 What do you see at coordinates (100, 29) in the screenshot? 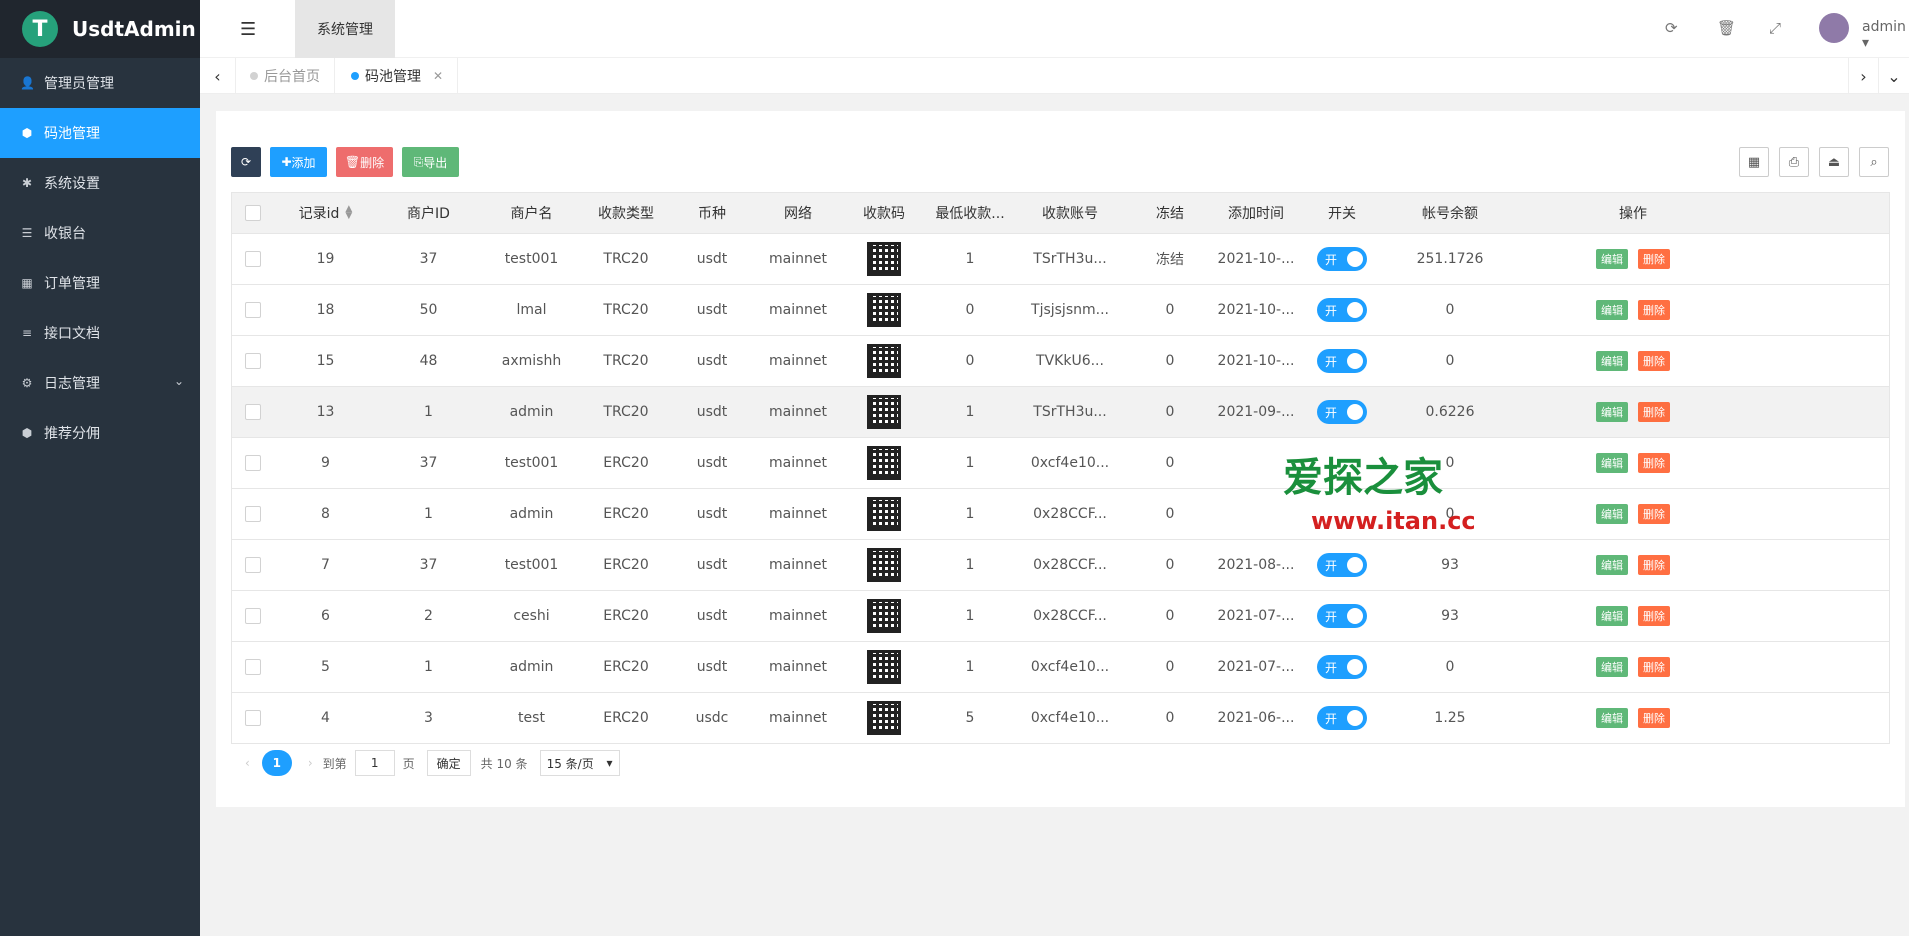
I see `app-logo: T UsdtAdmin` at bounding box center [100, 29].